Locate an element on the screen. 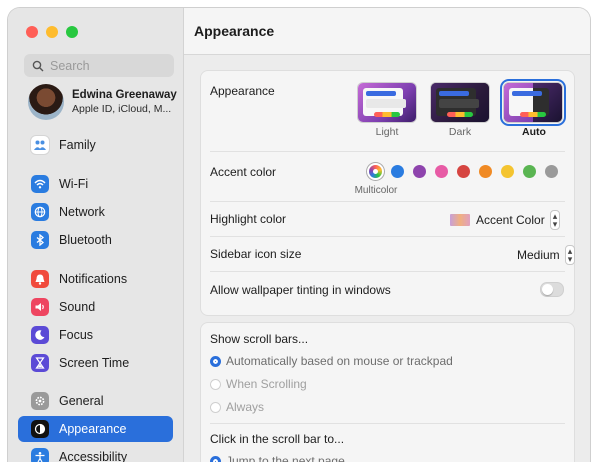 The height and width of the screenshot is (470, 600). toolbar: Appearance is located at coordinates (387, 31).